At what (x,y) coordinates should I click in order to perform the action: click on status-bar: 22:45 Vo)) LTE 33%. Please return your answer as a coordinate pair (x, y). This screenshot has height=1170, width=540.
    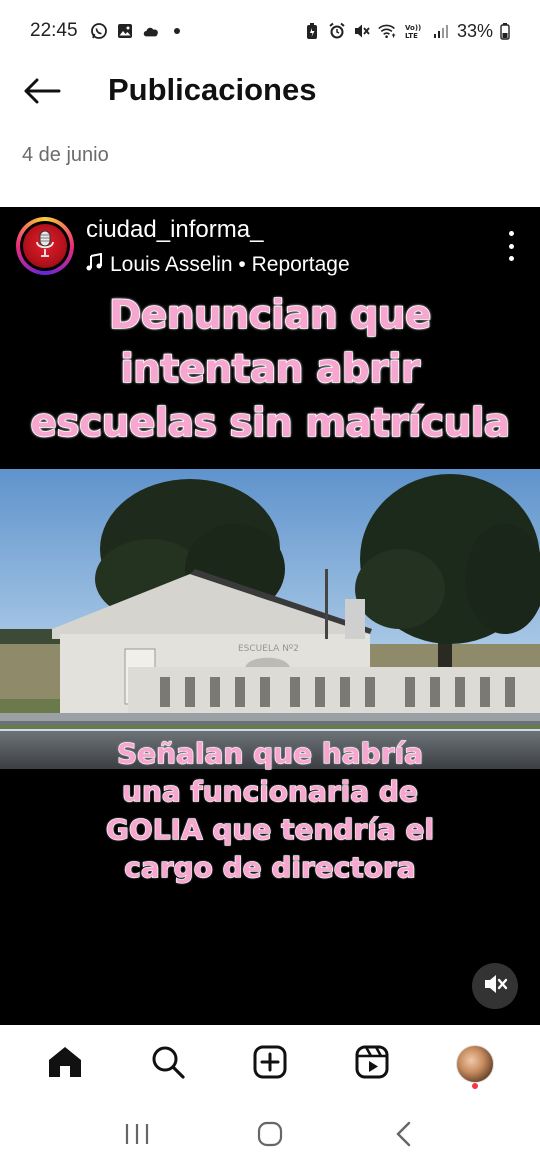
    Looking at the image, I should click on (270, 31).